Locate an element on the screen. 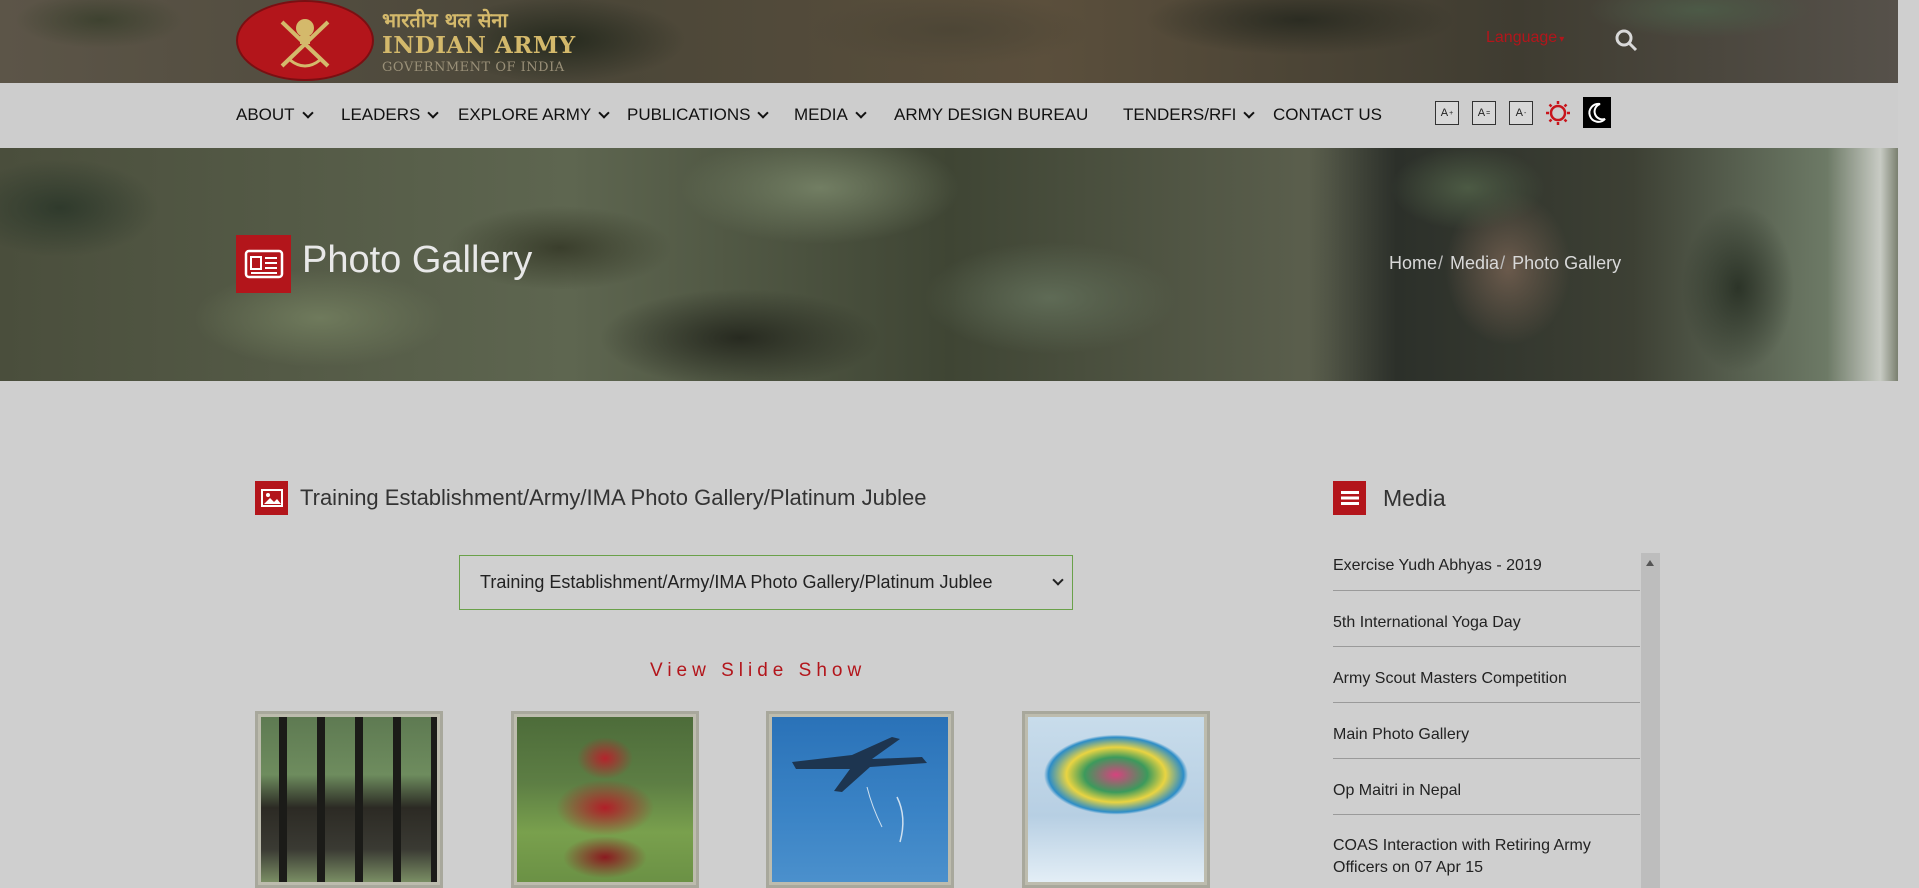  font-normal-letter: A is located at coordinates (1481, 113).